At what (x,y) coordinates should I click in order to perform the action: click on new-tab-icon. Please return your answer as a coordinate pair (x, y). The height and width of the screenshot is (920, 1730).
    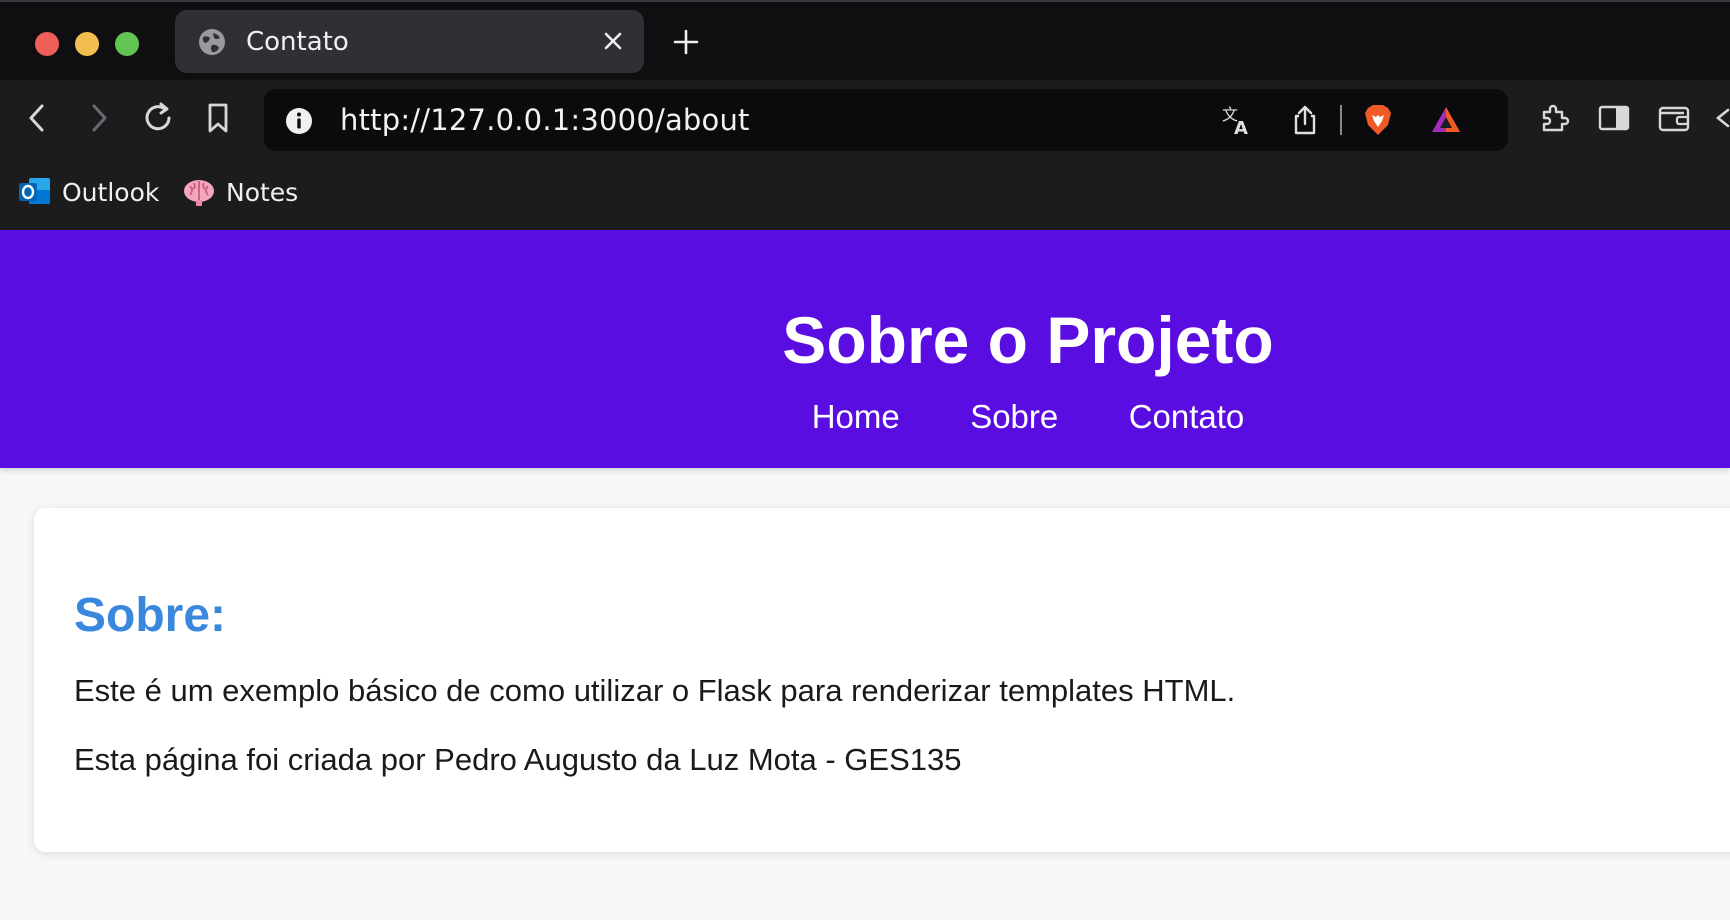
    Looking at the image, I should click on (686, 42).